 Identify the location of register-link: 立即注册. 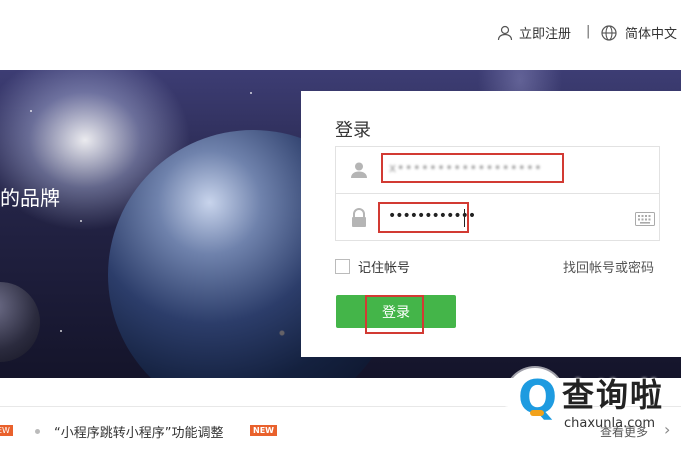
(534, 32).